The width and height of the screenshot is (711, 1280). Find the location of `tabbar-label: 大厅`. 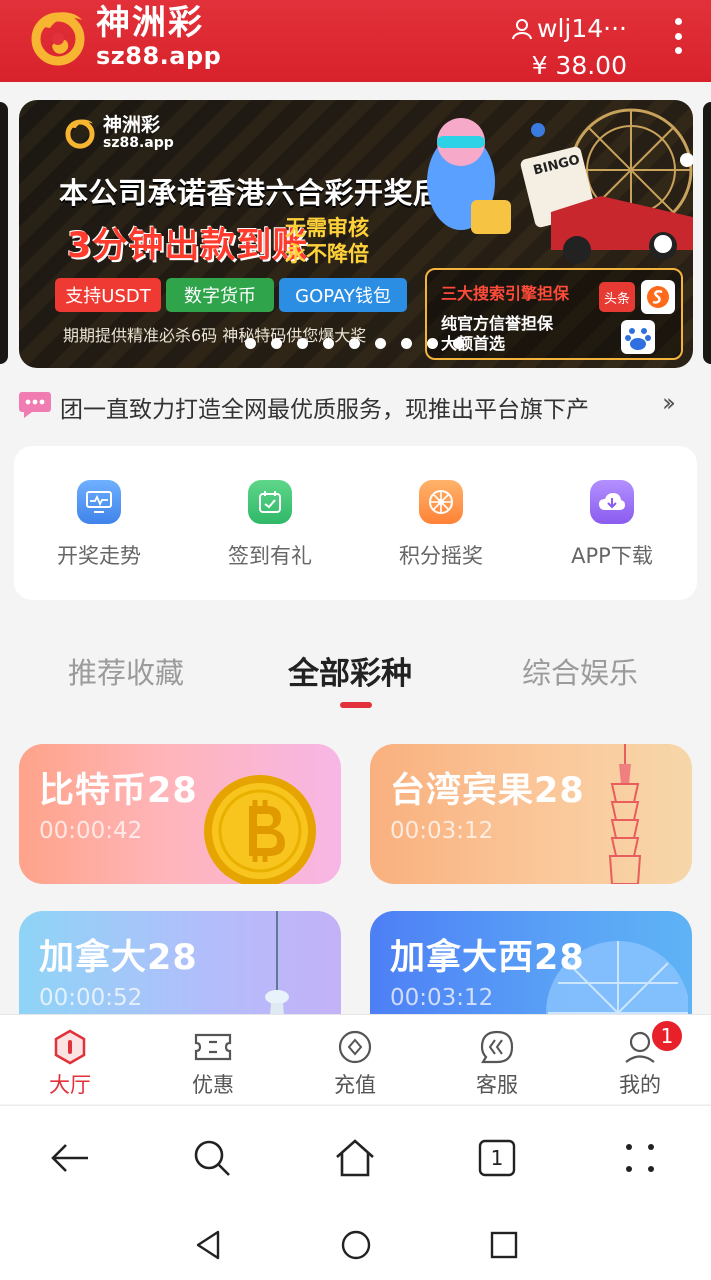

tabbar-label: 大厅 is located at coordinates (70, 1085).